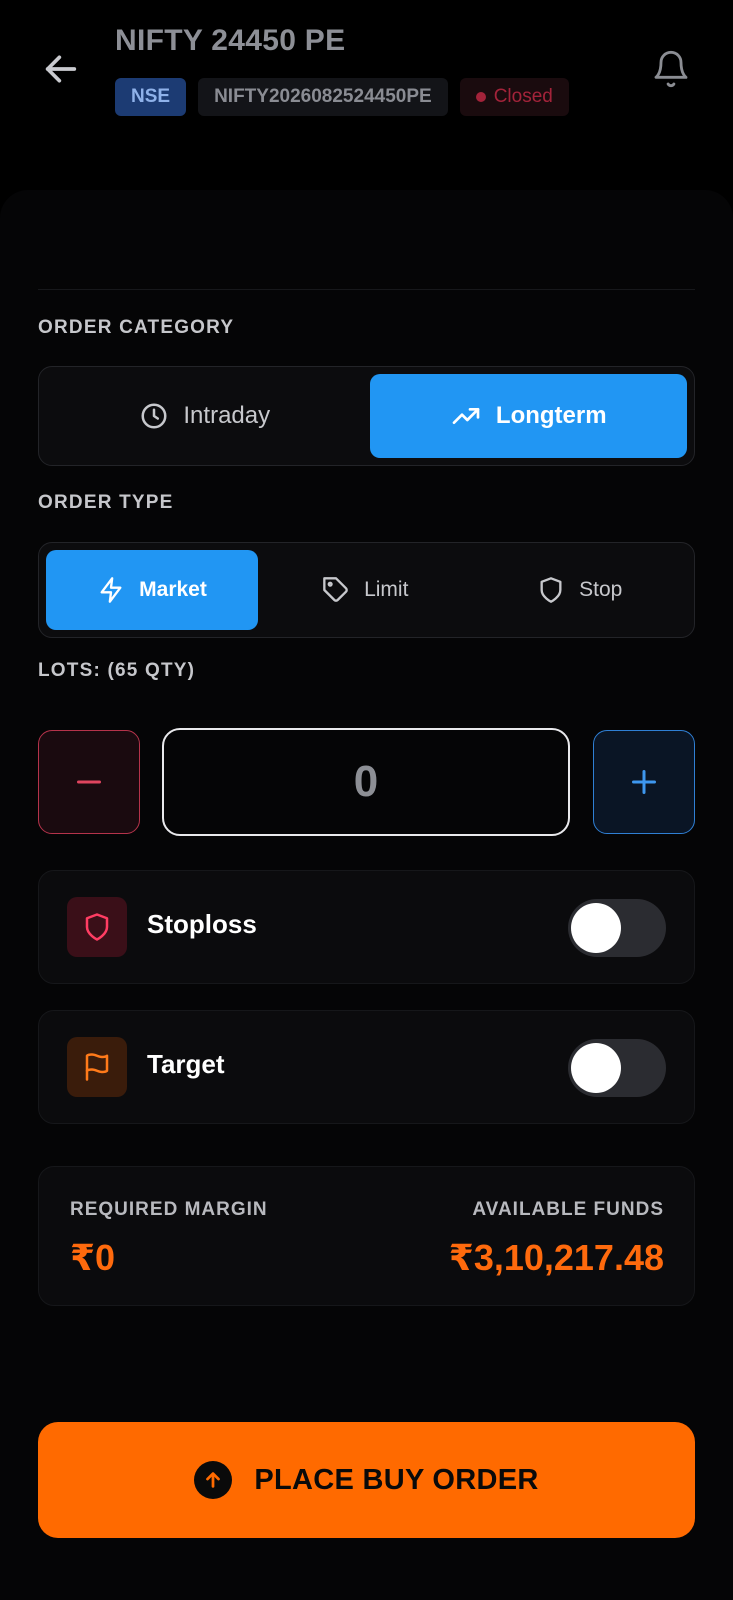 The image size is (733, 1600). Describe the element at coordinates (93, 1257) in the screenshot. I see `required-margin-value: ₹0` at that location.